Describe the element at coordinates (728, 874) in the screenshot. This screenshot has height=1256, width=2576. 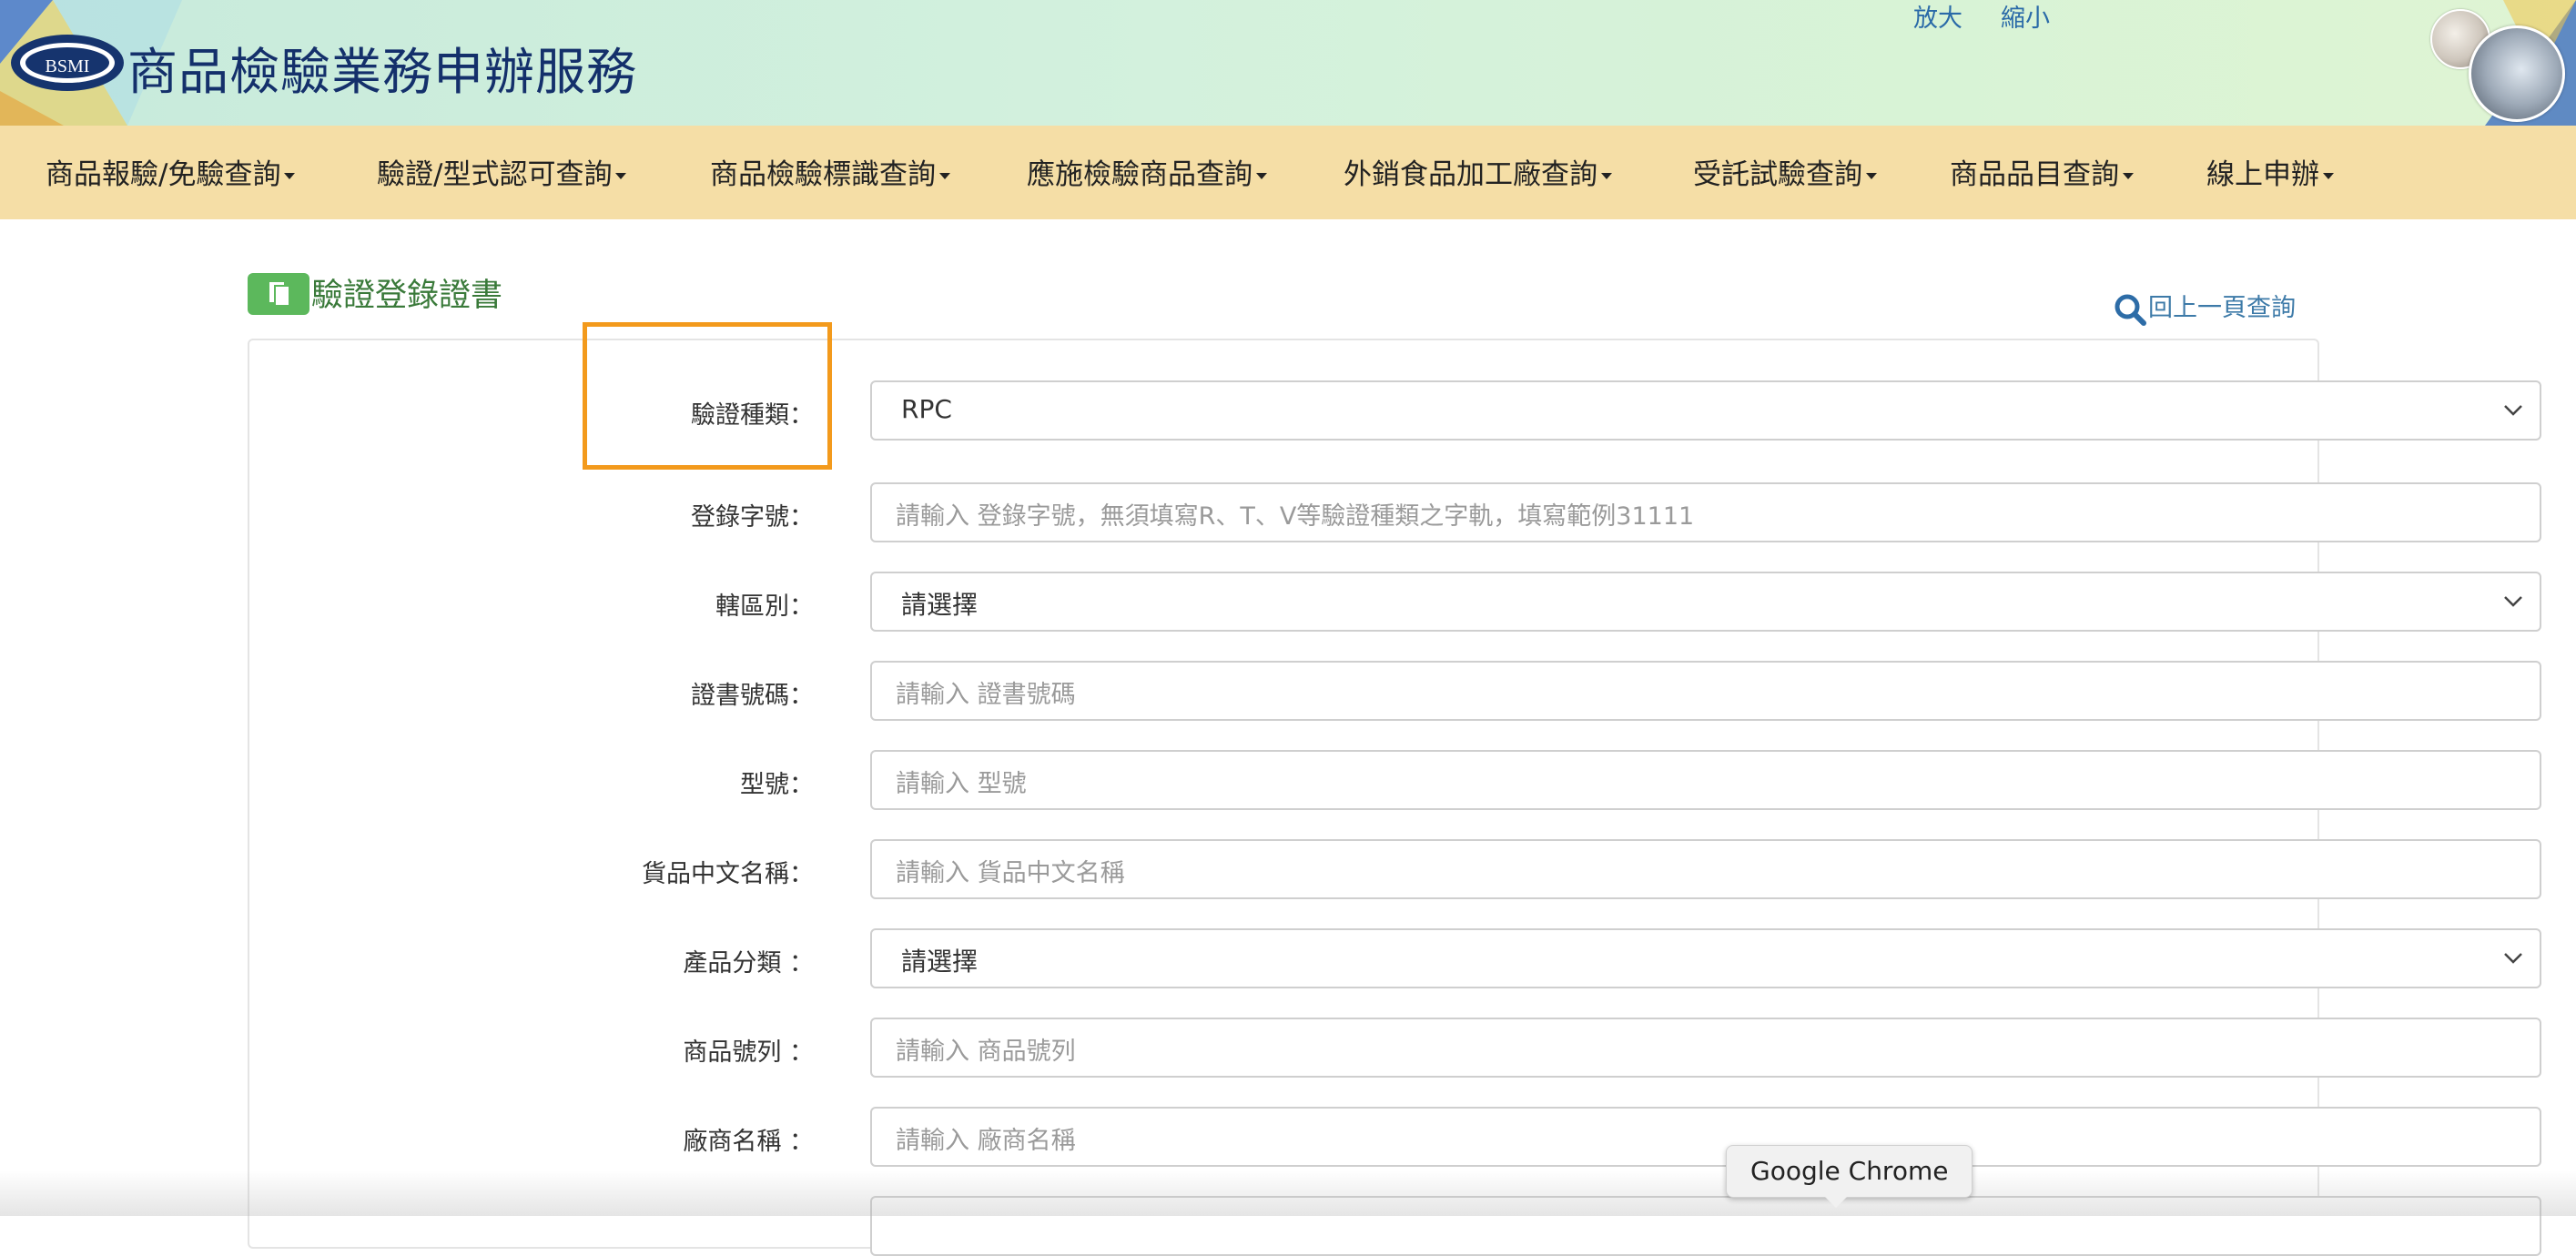
I see `field-label: 貨品中文名稱：` at that location.